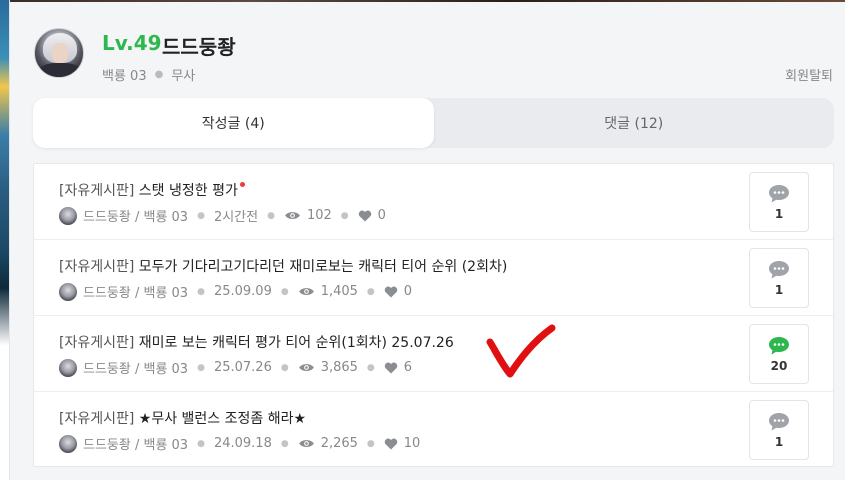 This screenshot has height=480, width=845. I want to click on post-title: [자유게시판] ★무사 밸런스 조정좀 해라★, so click(182, 418).